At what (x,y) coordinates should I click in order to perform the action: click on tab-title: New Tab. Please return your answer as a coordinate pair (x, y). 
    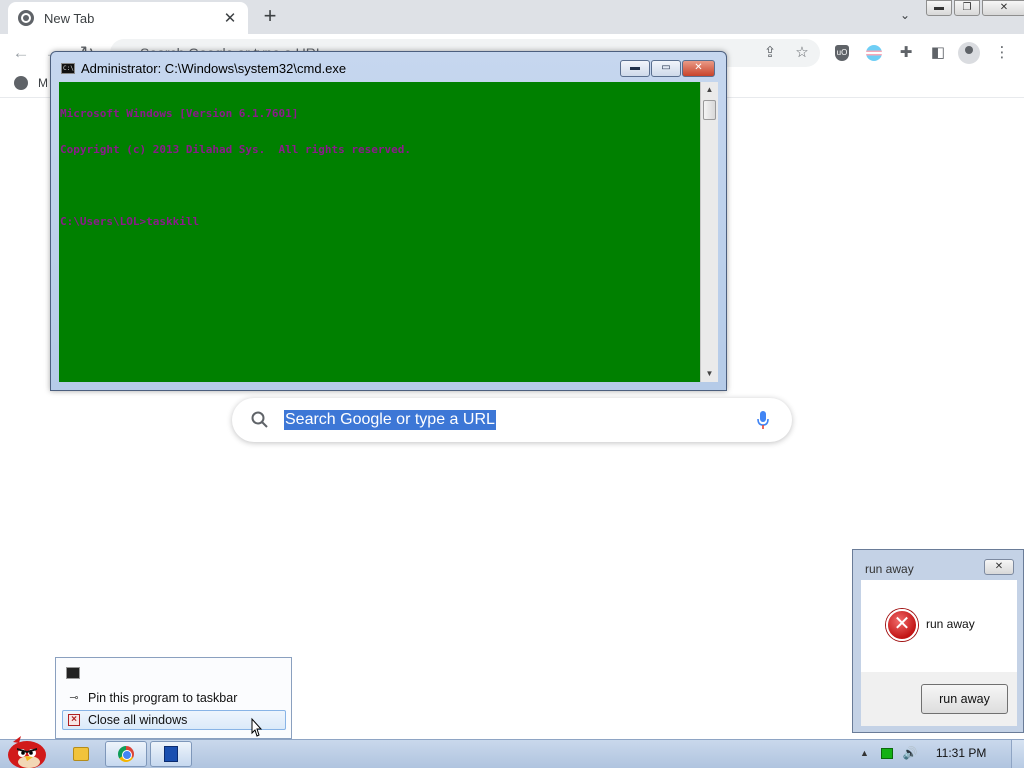
    Looking at the image, I should click on (69, 18).